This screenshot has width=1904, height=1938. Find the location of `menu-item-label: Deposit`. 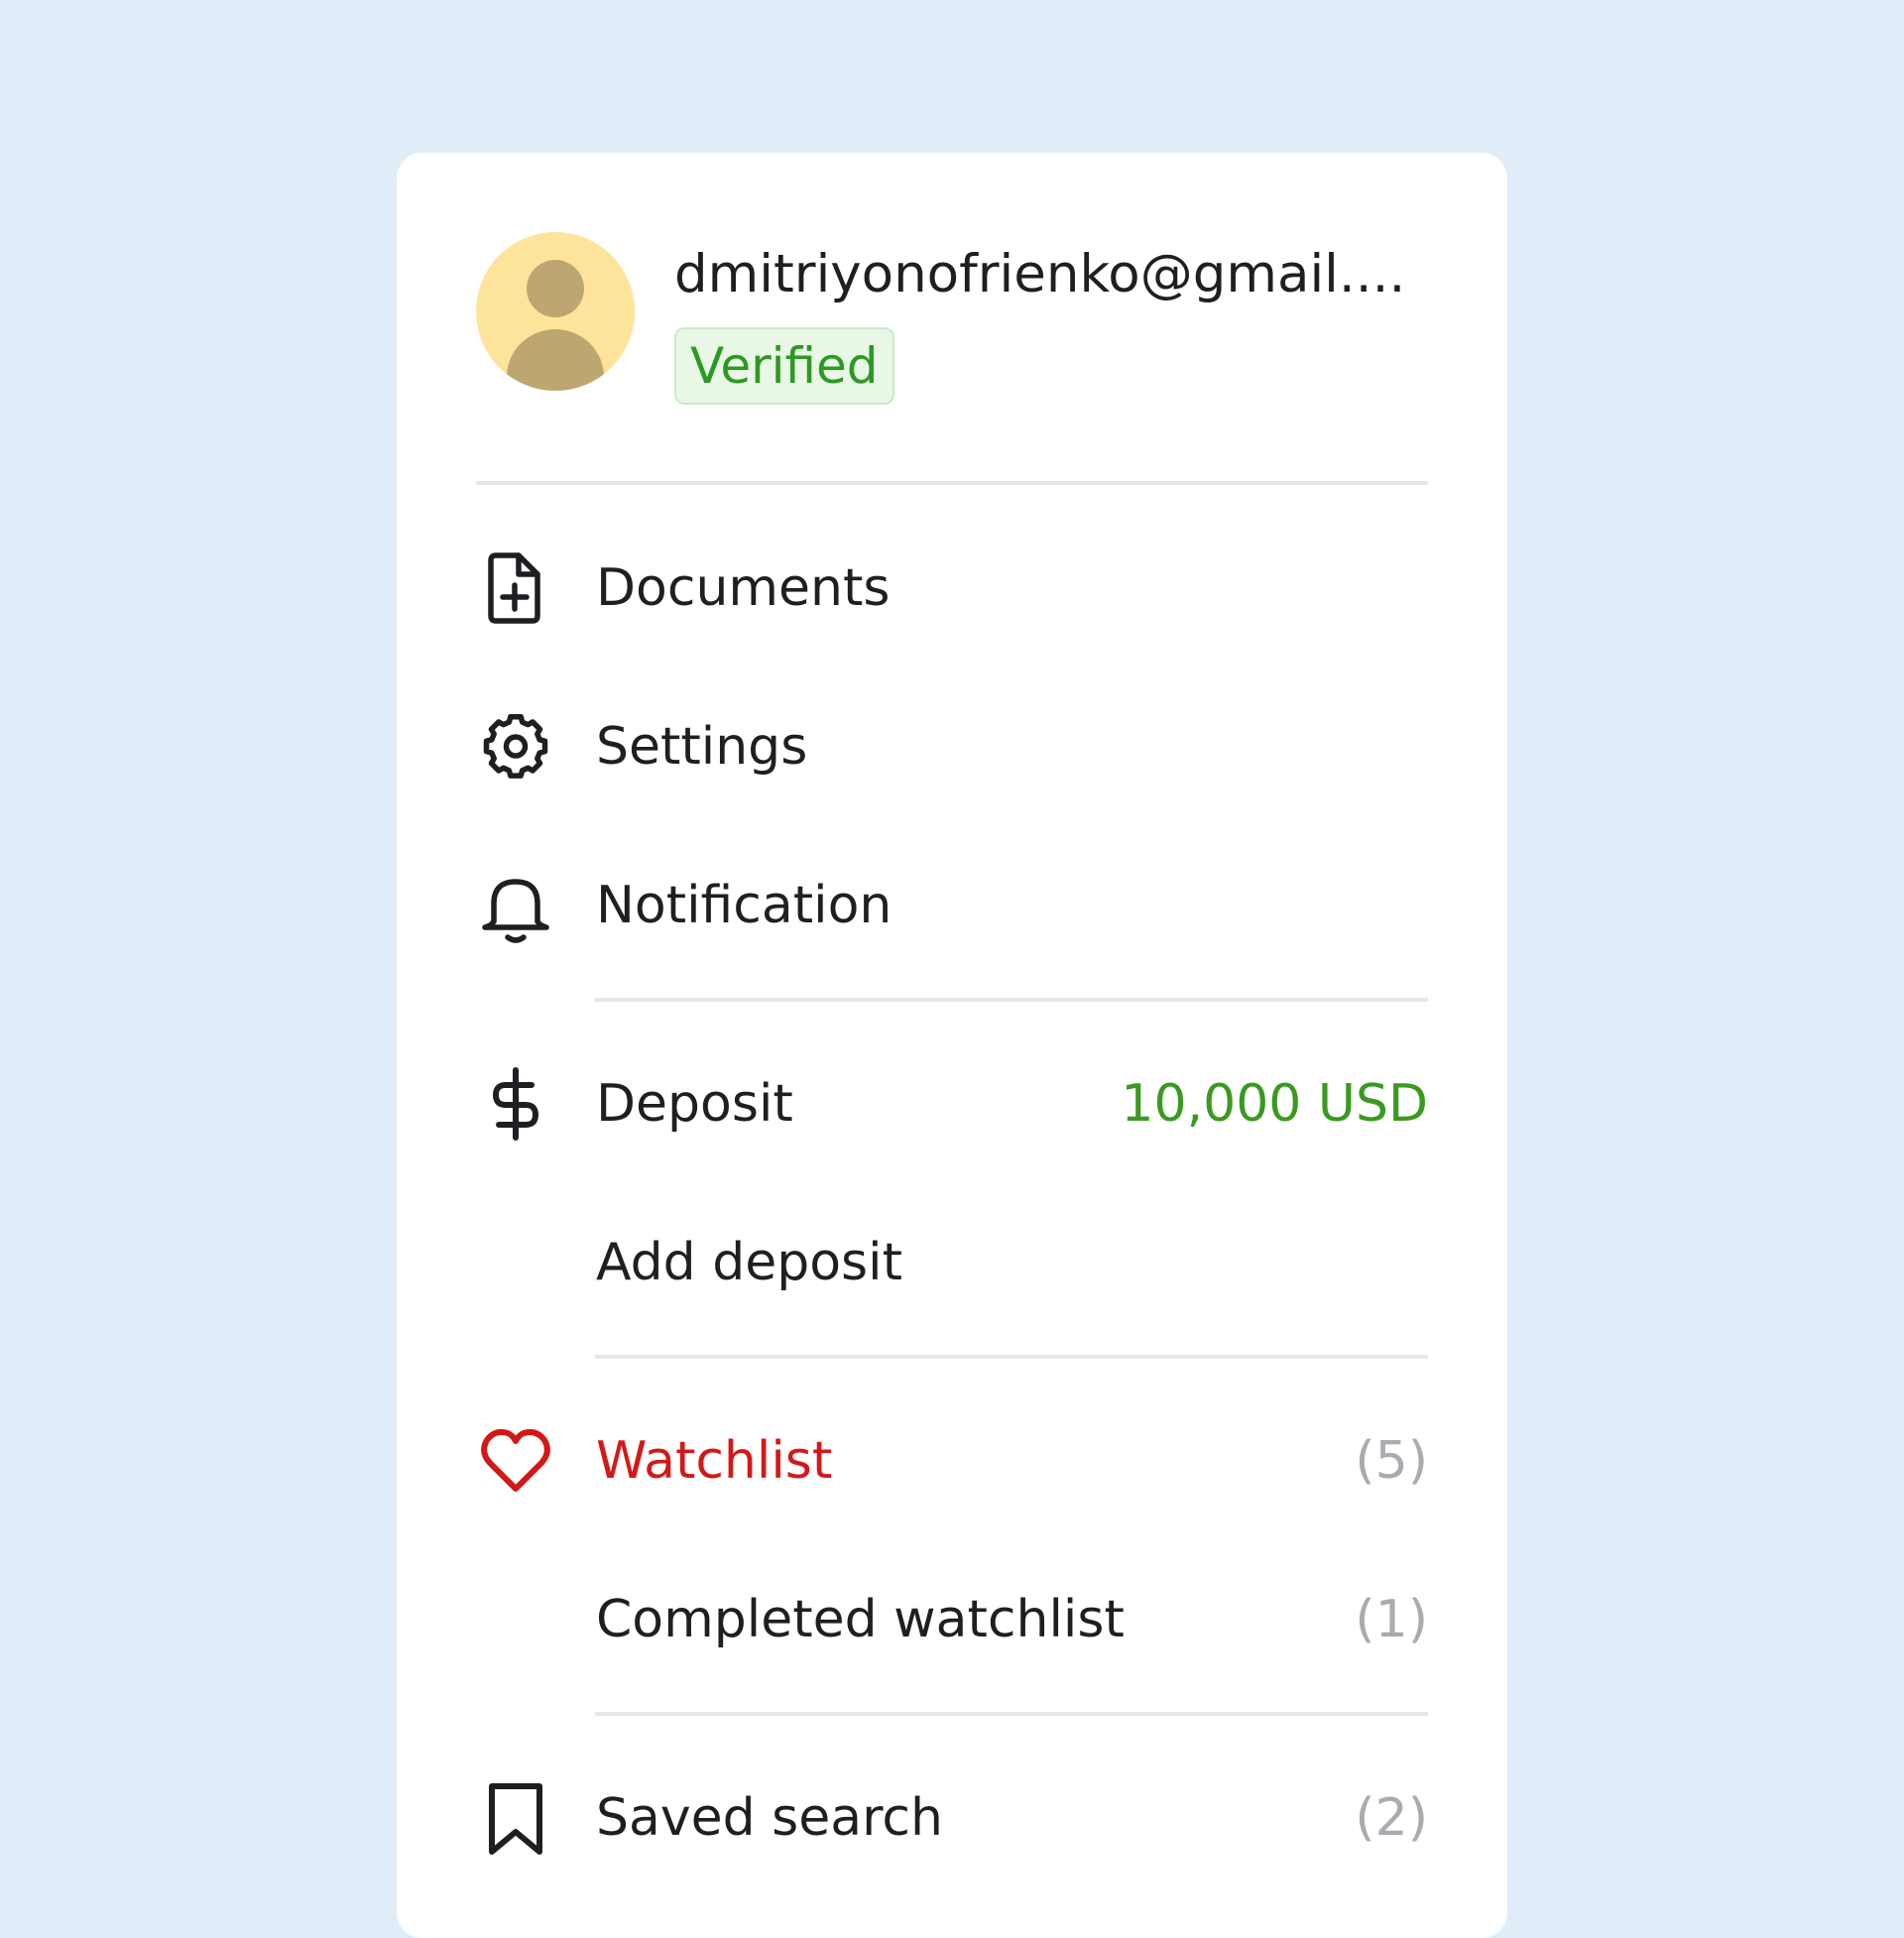

menu-item-label: Deposit is located at coordinates (694, 1104).